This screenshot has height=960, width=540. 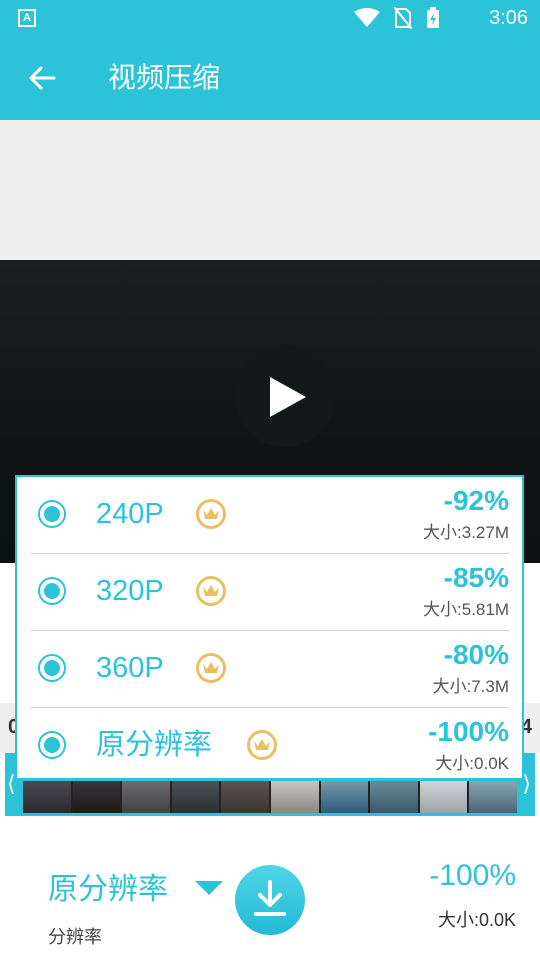 I want to click on file-size-summary: 大小:0.0K, so click(x=476, y=920).